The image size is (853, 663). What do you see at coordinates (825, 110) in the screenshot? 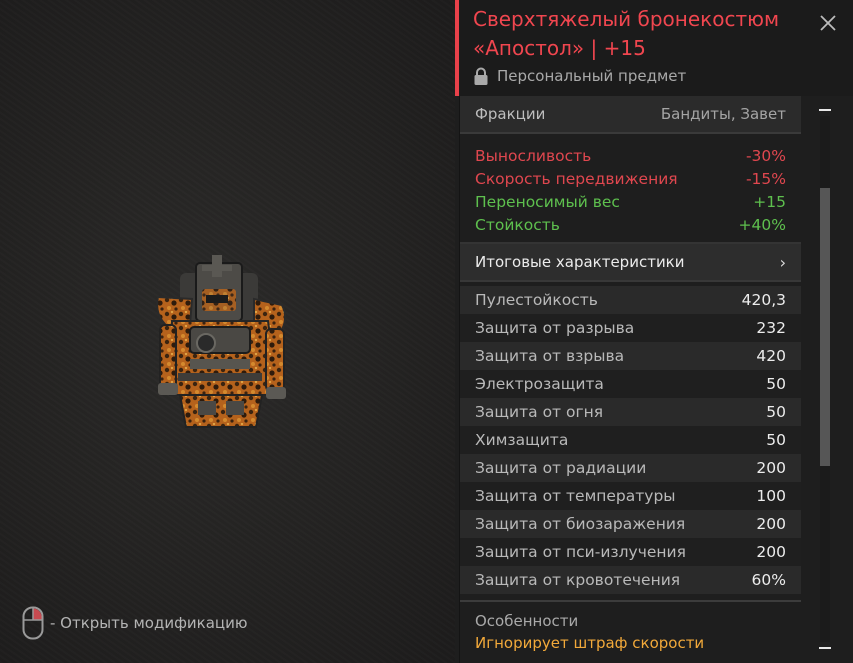
I see `scroll-up-icon` at bounding box center [825, 110].